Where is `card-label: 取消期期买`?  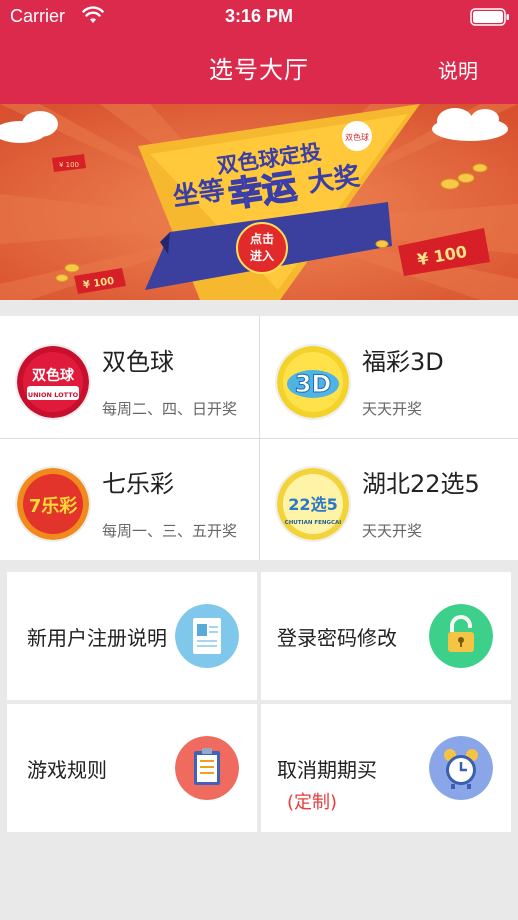 card-label: 取消期期买 is located at coordinates (327, 770).